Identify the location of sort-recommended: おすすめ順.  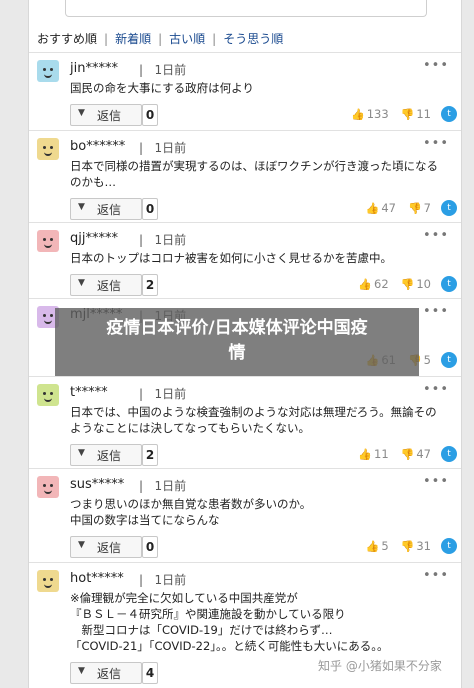
(67, 38).